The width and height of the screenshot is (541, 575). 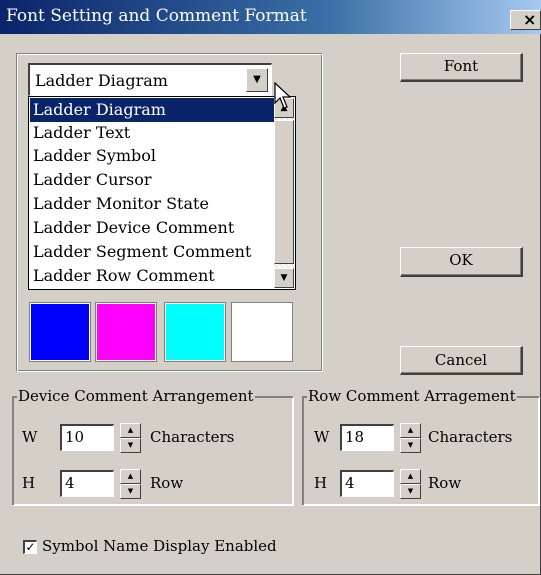 I want to click on checkmark-icon: ✓, so click(x=30, y=547).